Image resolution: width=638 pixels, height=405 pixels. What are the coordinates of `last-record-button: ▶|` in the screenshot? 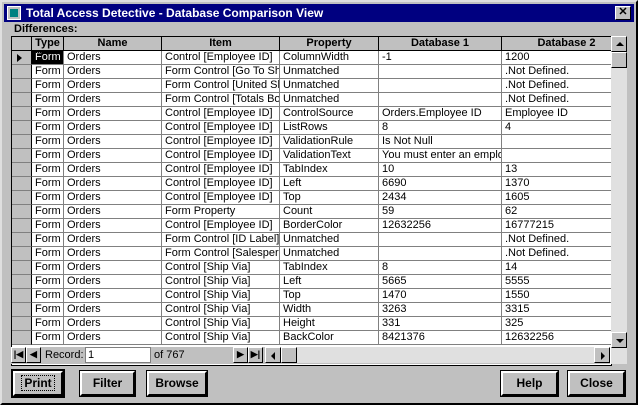 It's located at (255, 355).